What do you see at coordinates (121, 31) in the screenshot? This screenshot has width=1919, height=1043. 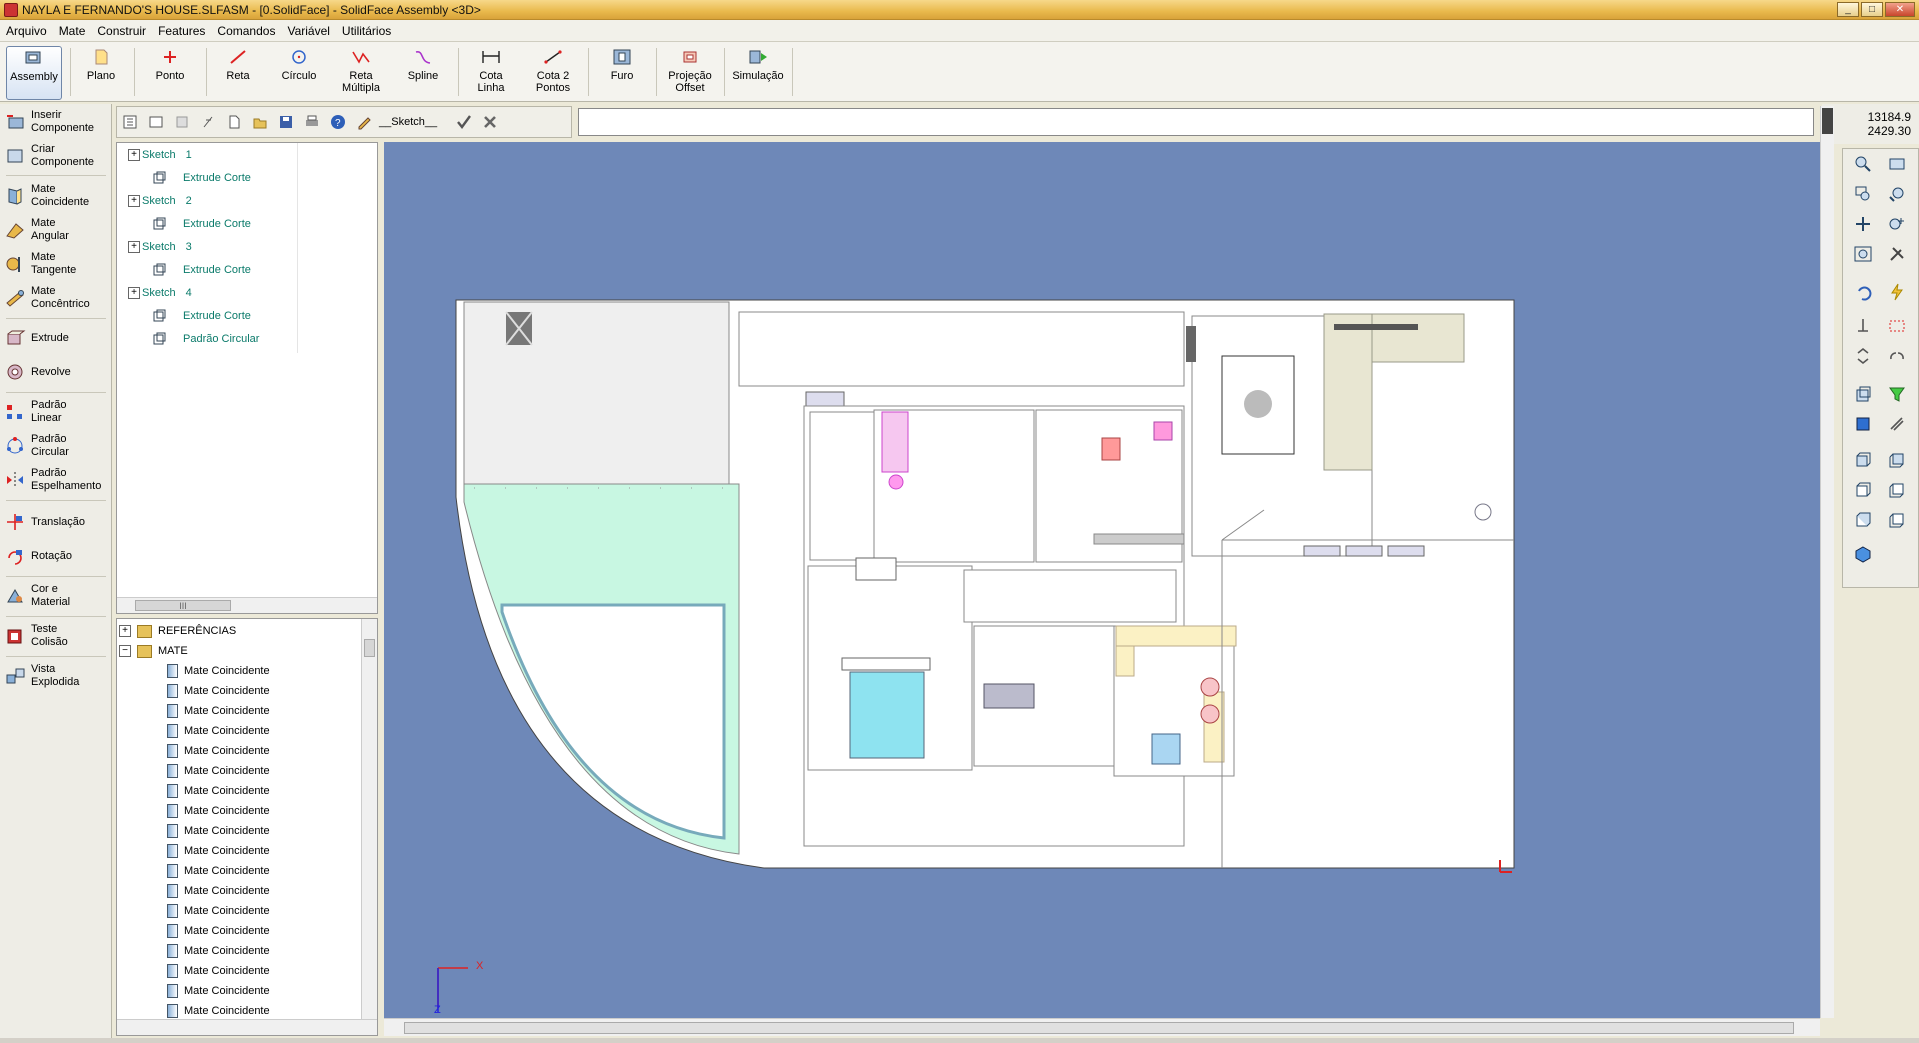 I see `menu-construir: Construir` at bounding box center [121, 31].